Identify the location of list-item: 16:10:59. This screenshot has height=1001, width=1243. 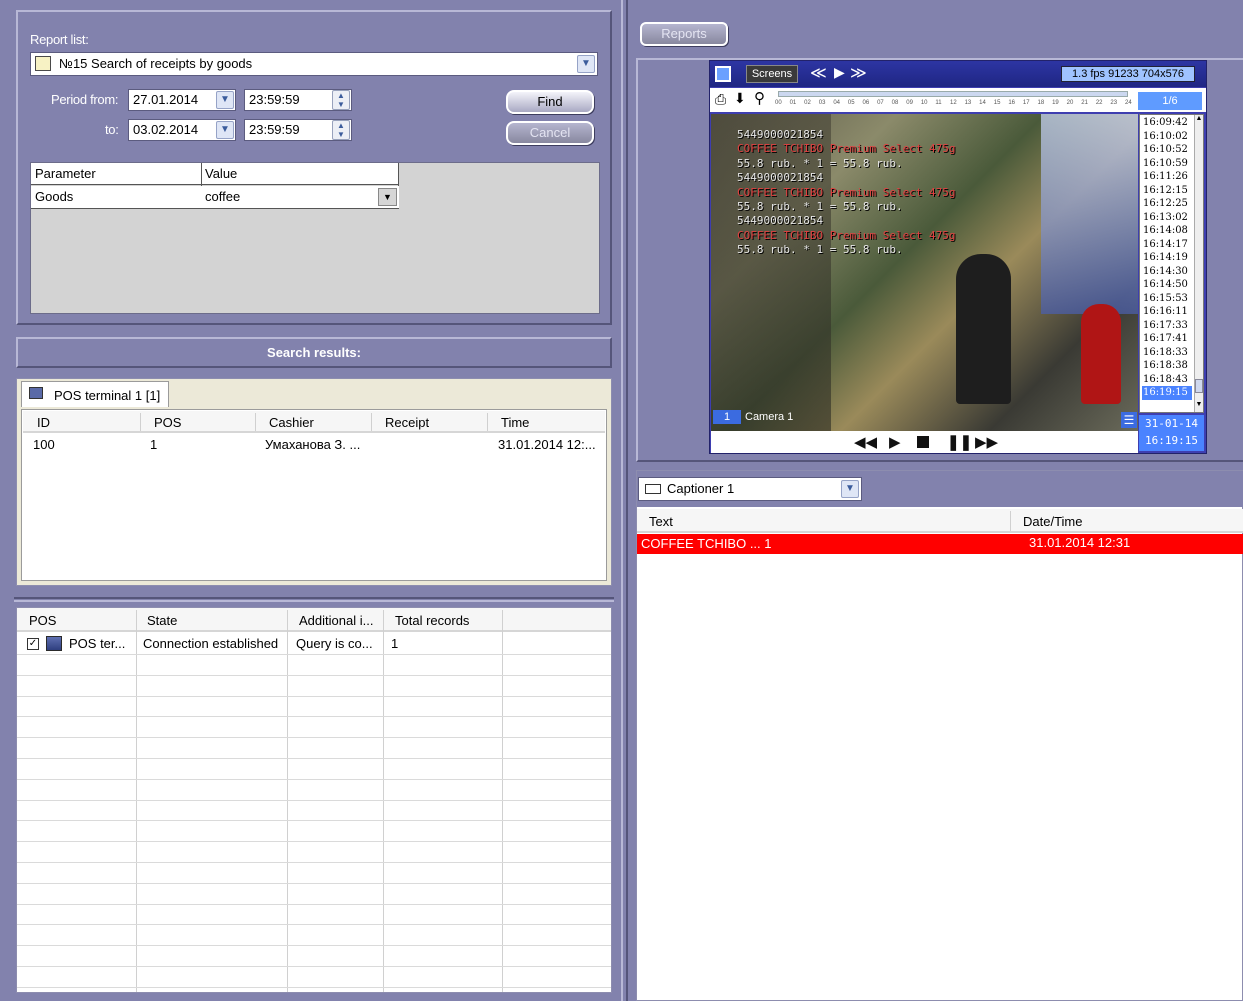
(1167, 164).